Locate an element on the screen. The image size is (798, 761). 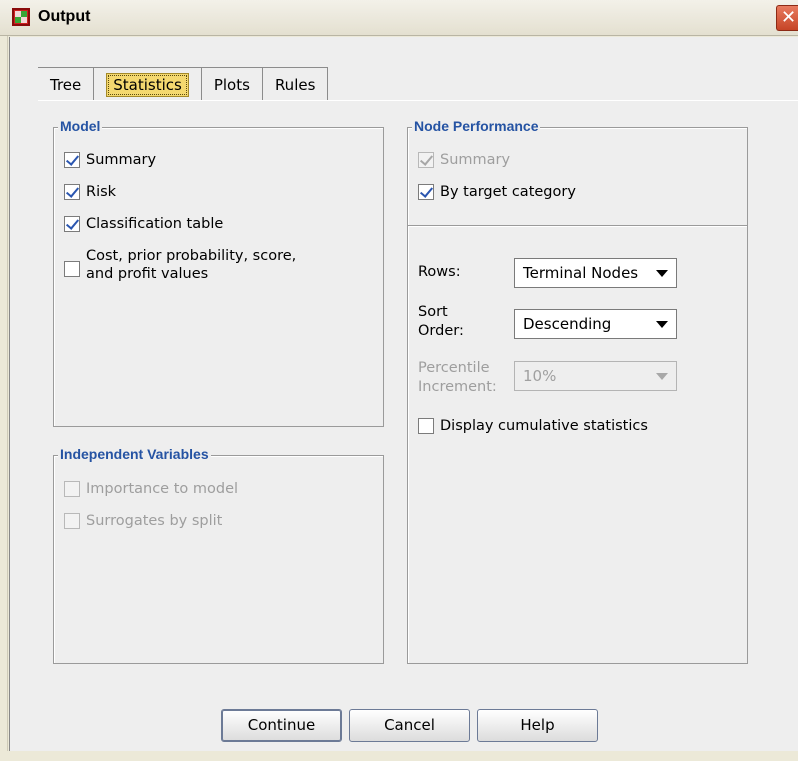
title-bar: Output ✕ is located at coordinates (399, 18).